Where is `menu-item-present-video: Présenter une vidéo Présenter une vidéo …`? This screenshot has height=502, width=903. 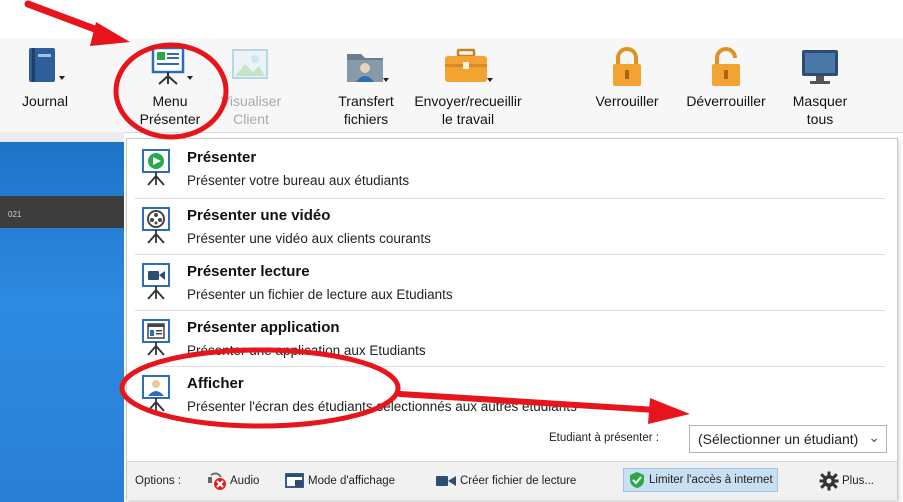
menu-item-present-video: Présenter une vidéo Présenter une vidéo … is located at coordinates (512, 227).